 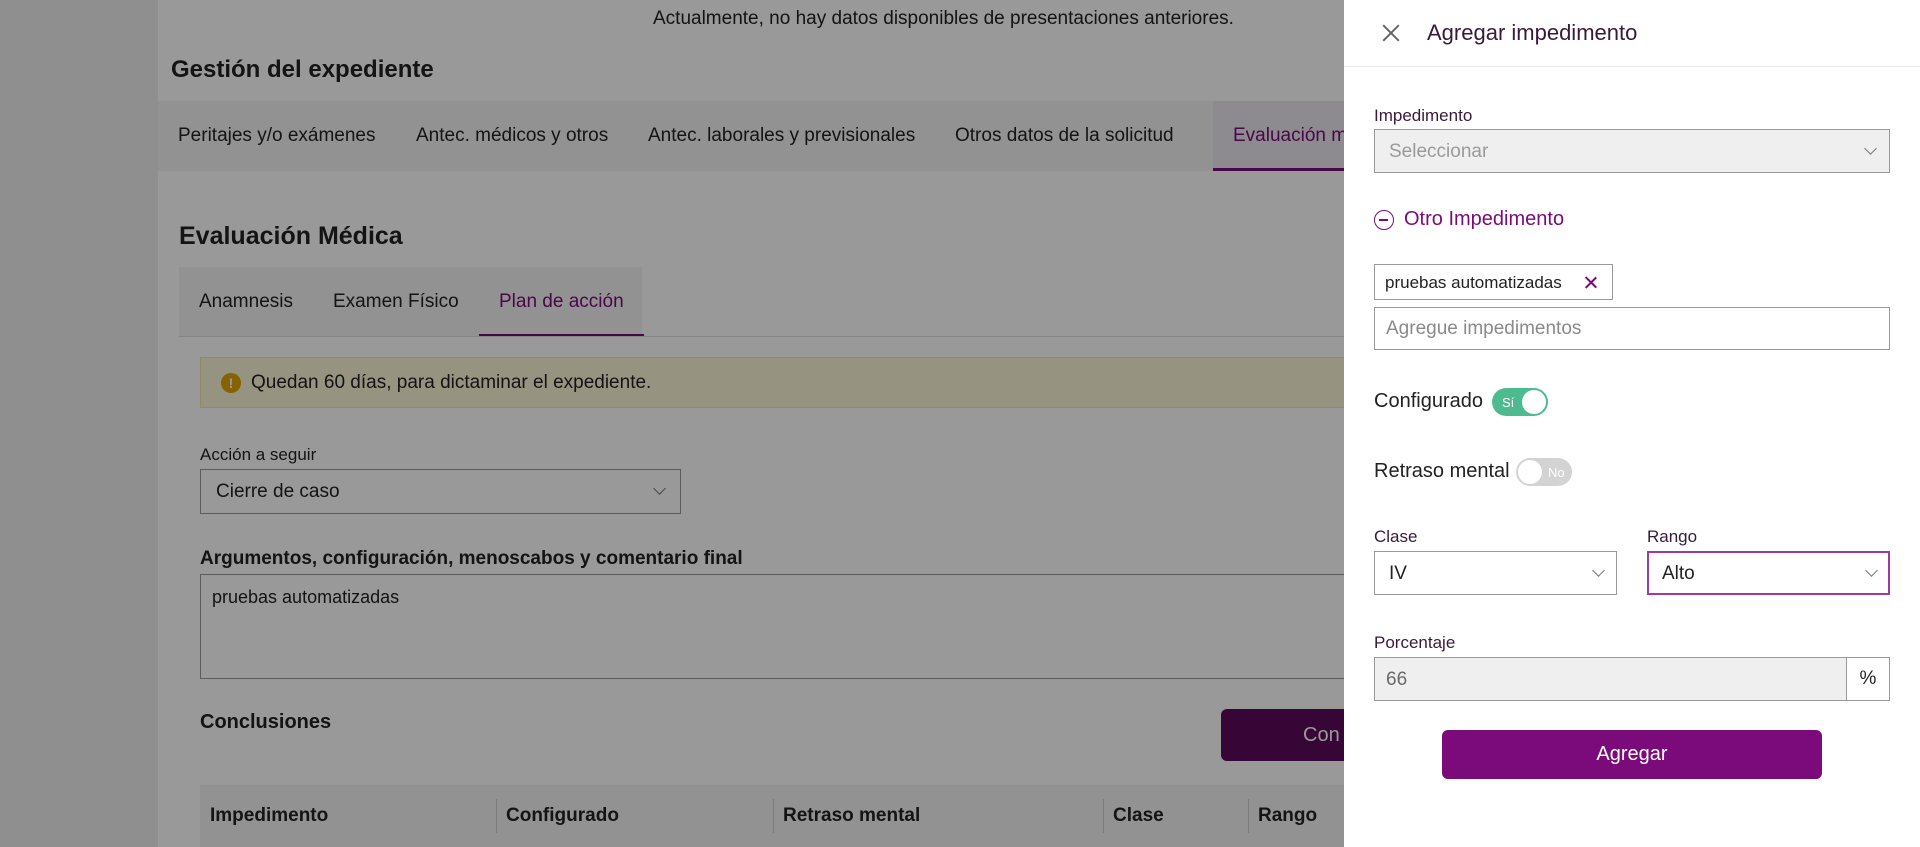 What do you see at coordinates (1868, 679) in the screenshot?
I see `percent-suffix: %` at bounding box center [1868, 679].